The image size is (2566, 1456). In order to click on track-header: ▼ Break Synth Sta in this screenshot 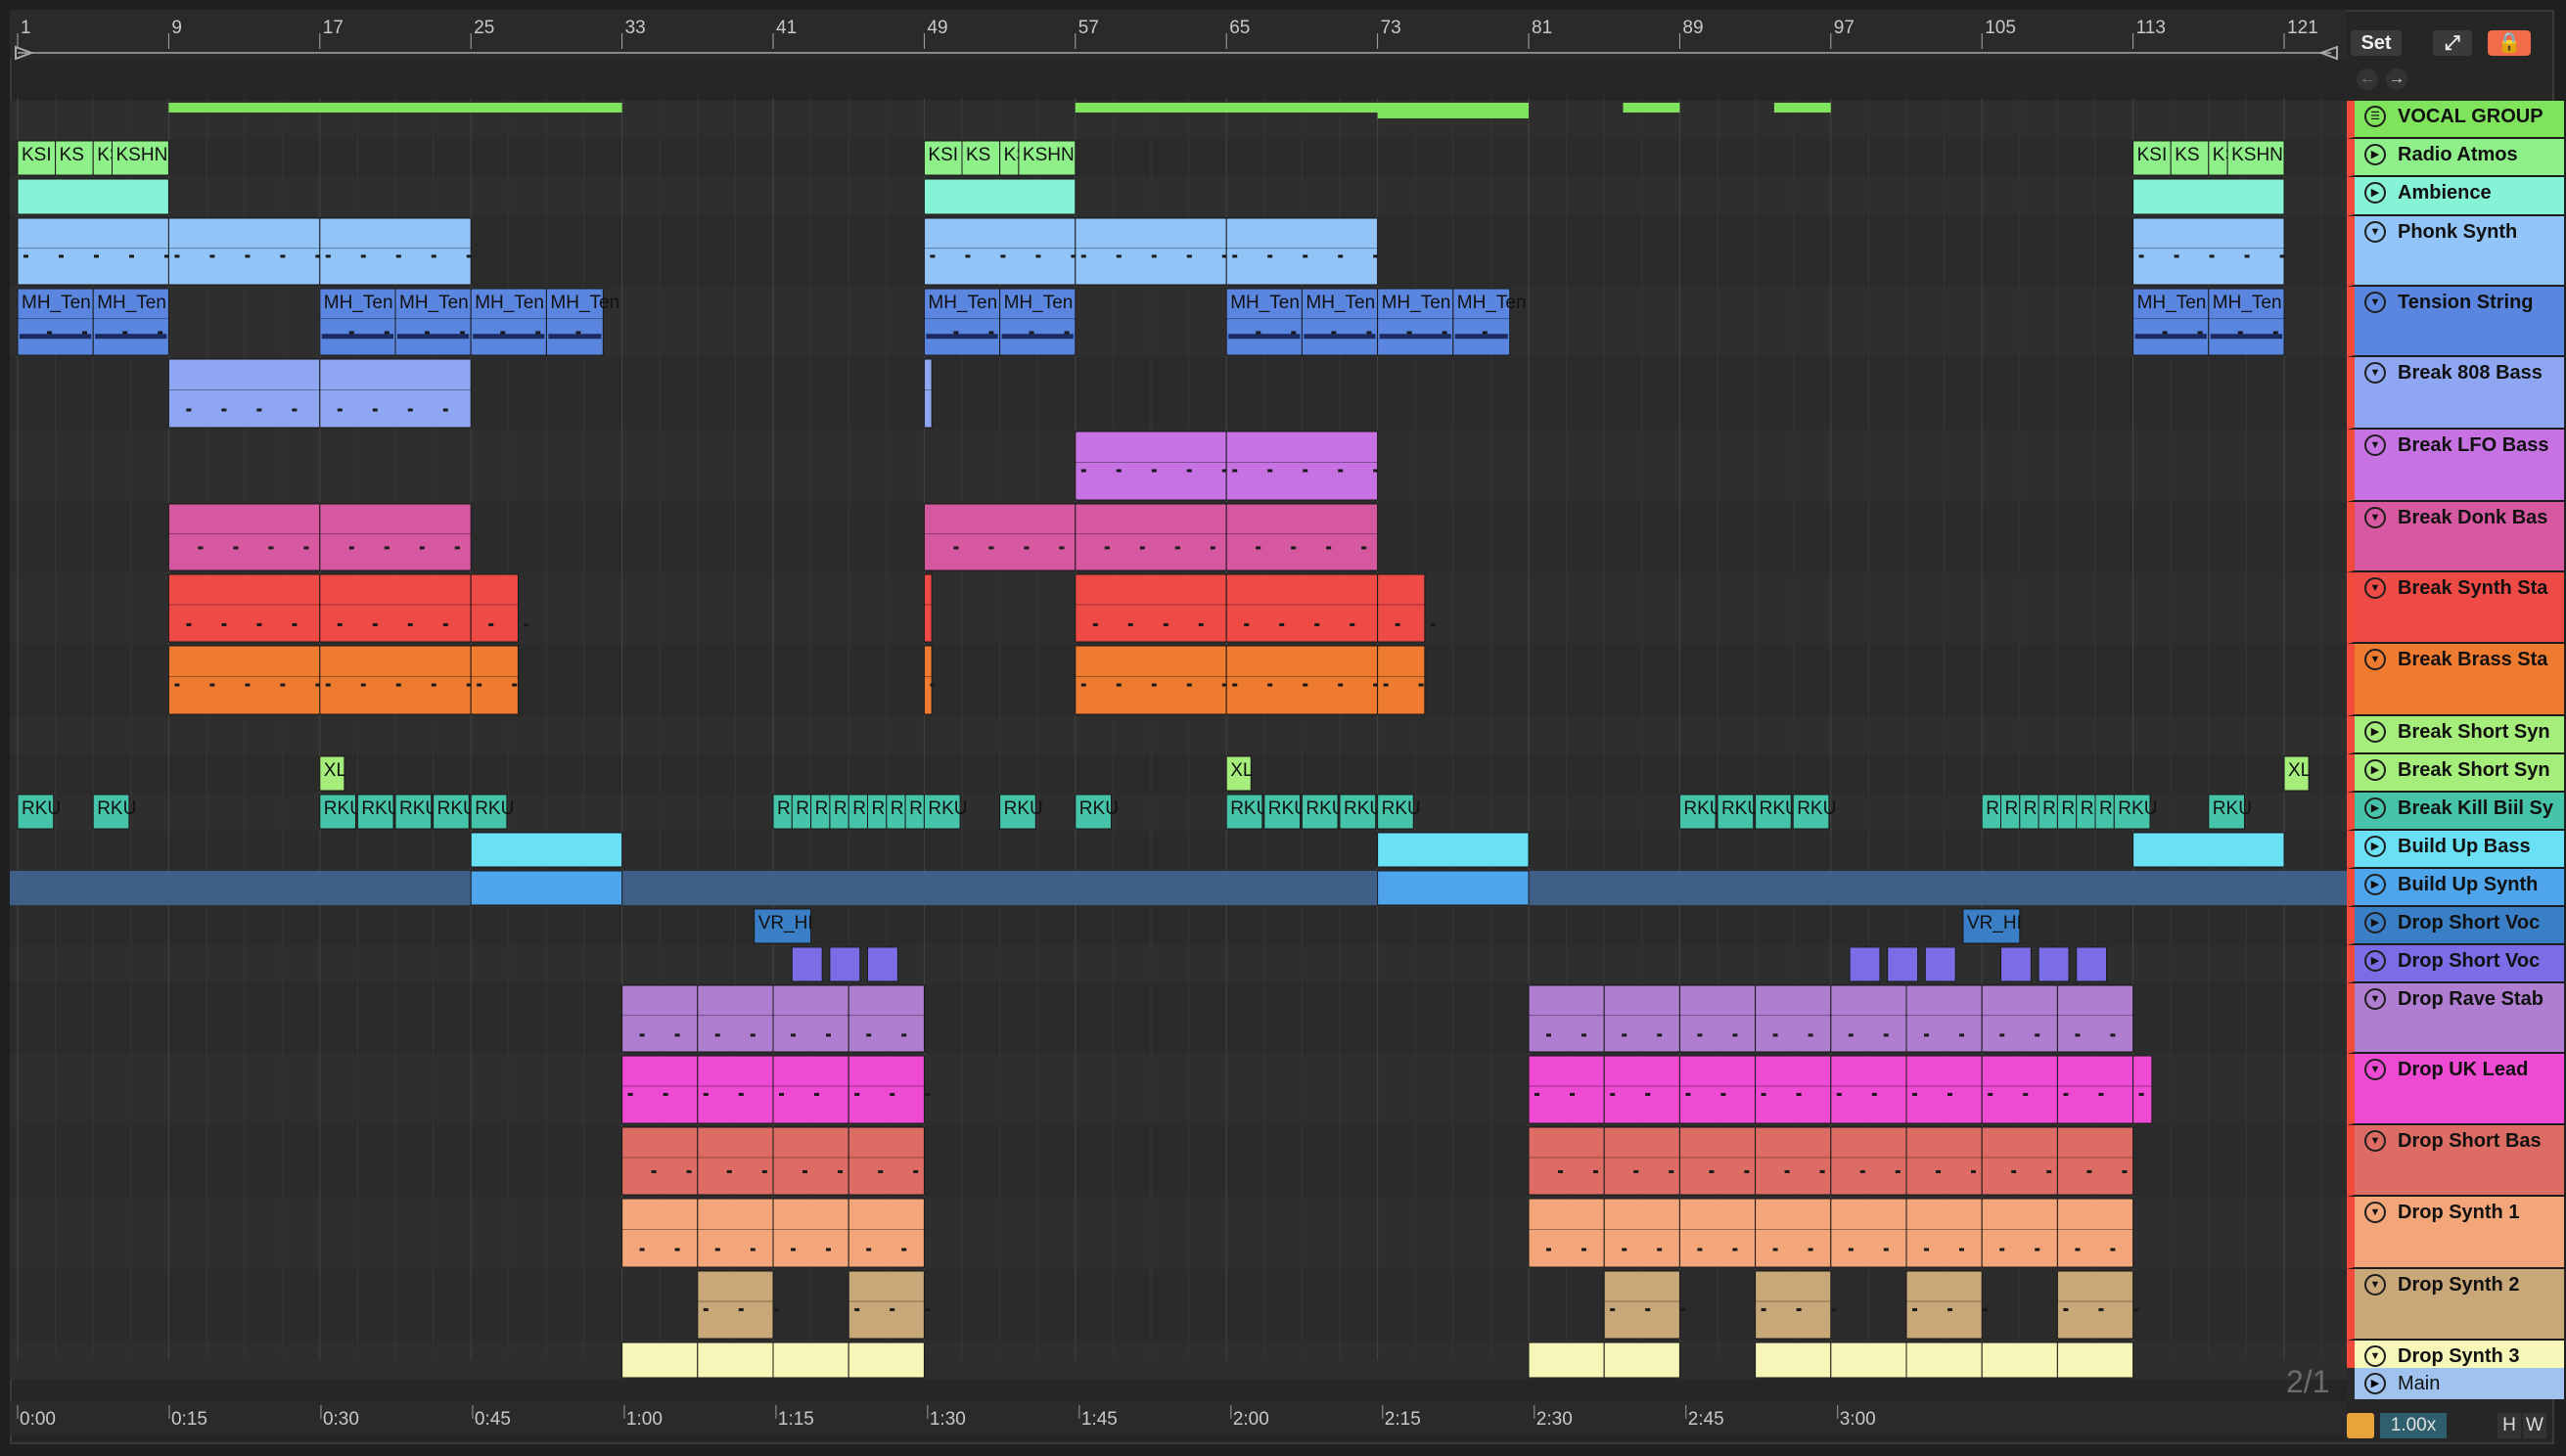, I will do `click(2455, 608)`.